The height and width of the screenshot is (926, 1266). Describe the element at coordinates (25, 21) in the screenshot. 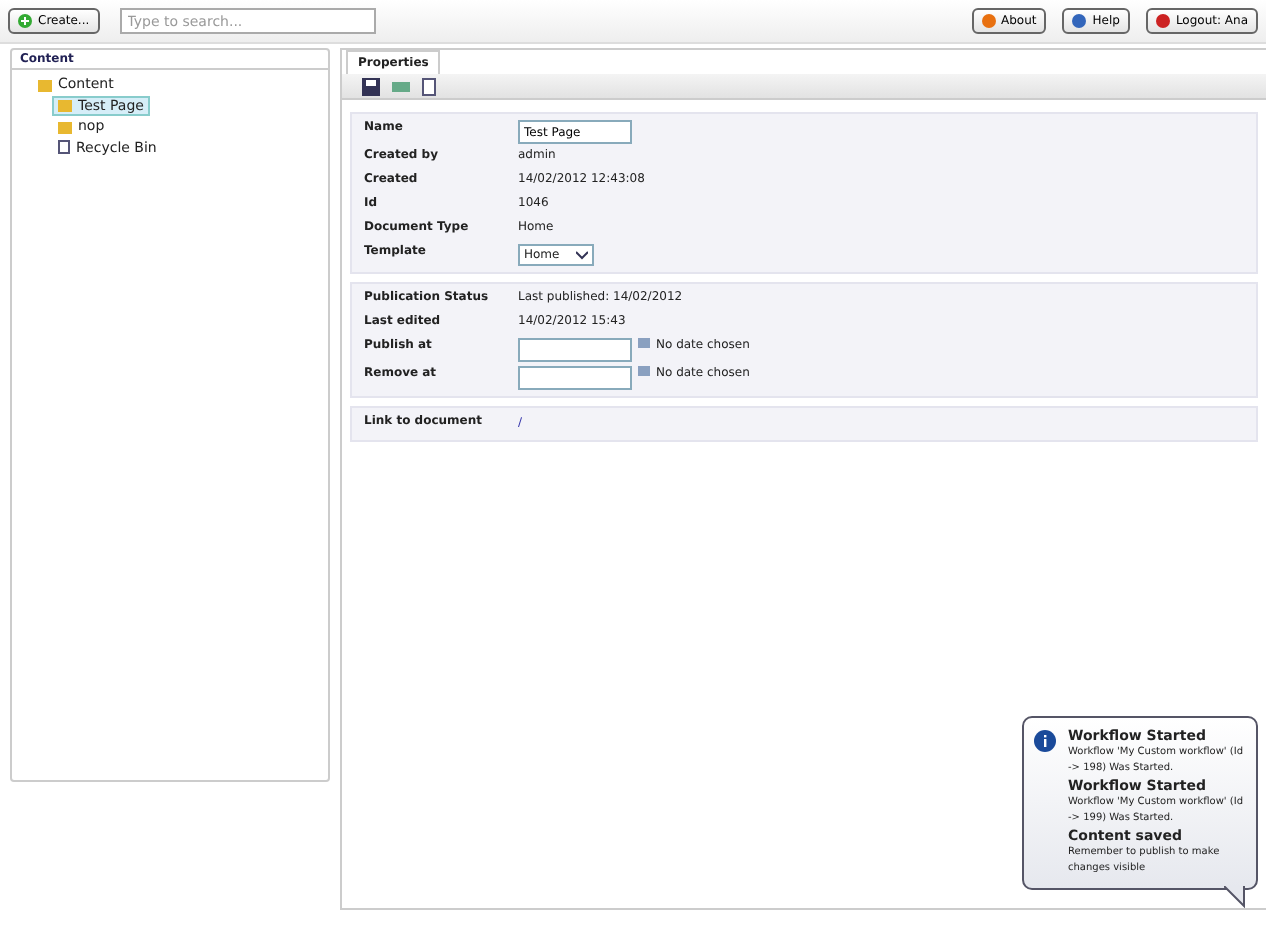

I see `plus-icon` at that location.